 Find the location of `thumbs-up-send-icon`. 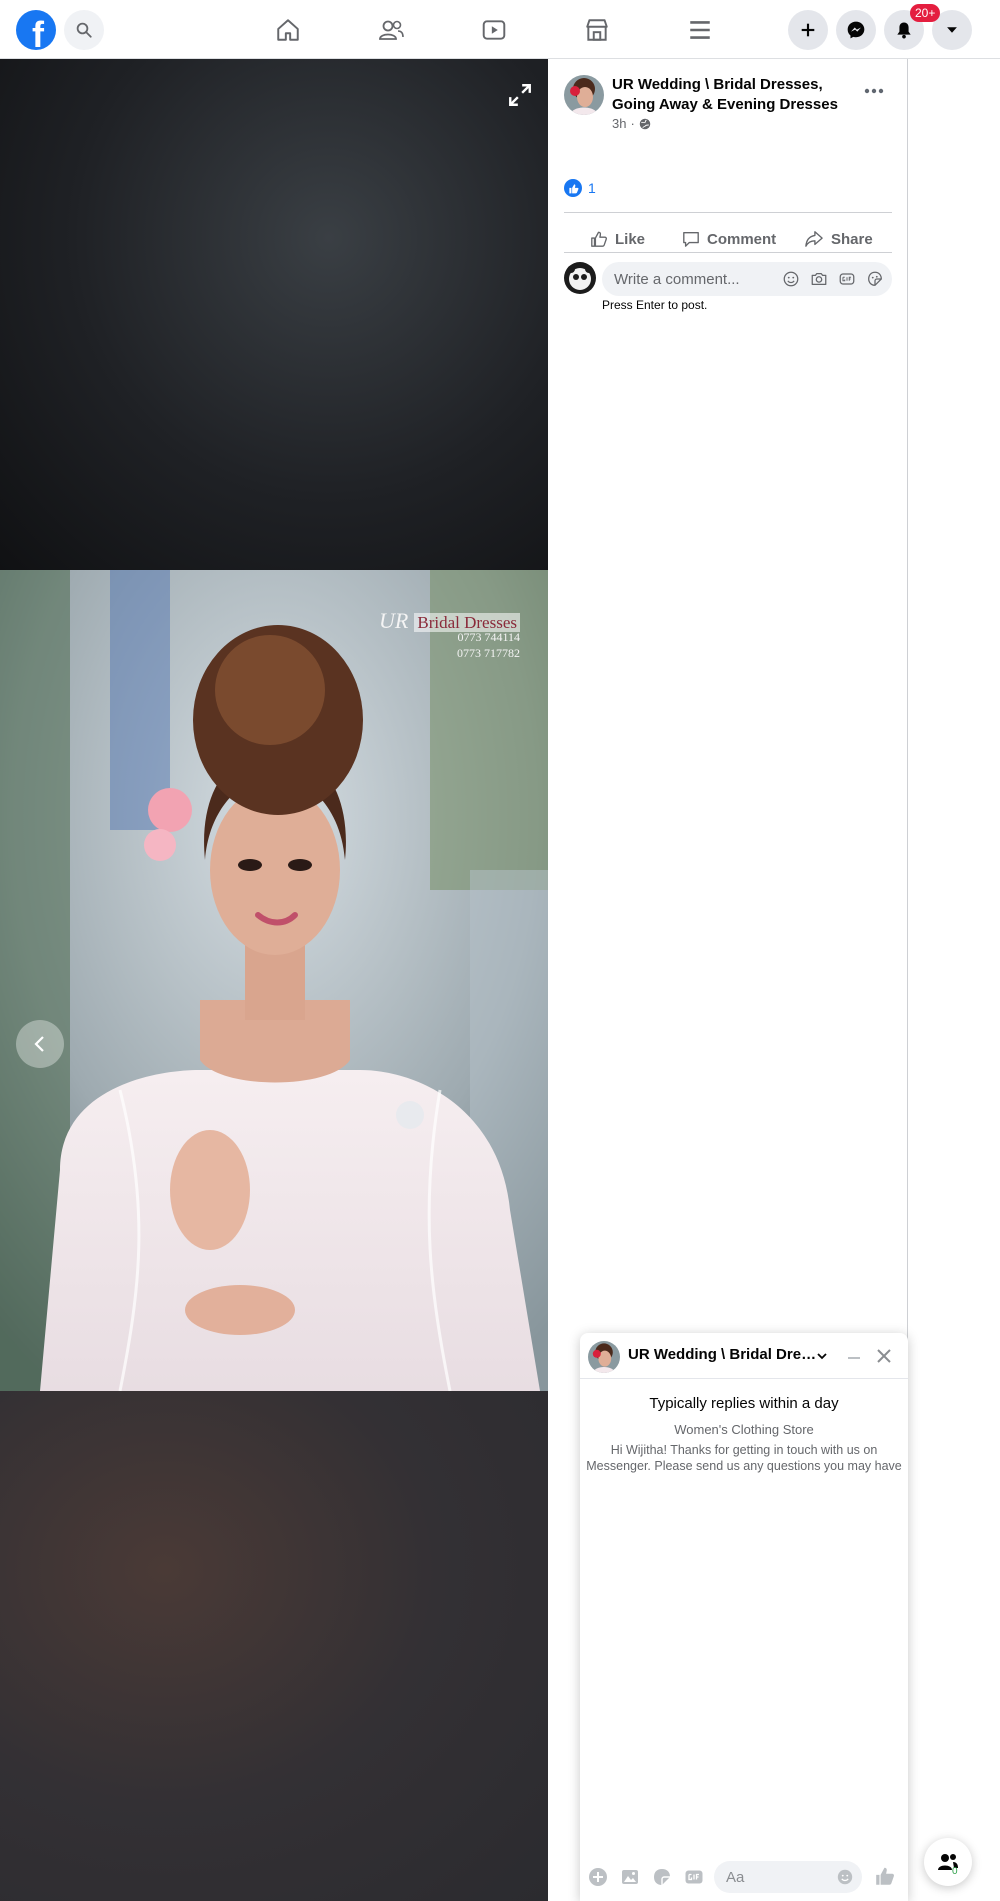

thumbs-up-send-icon is located at coordinates (885, 1876).